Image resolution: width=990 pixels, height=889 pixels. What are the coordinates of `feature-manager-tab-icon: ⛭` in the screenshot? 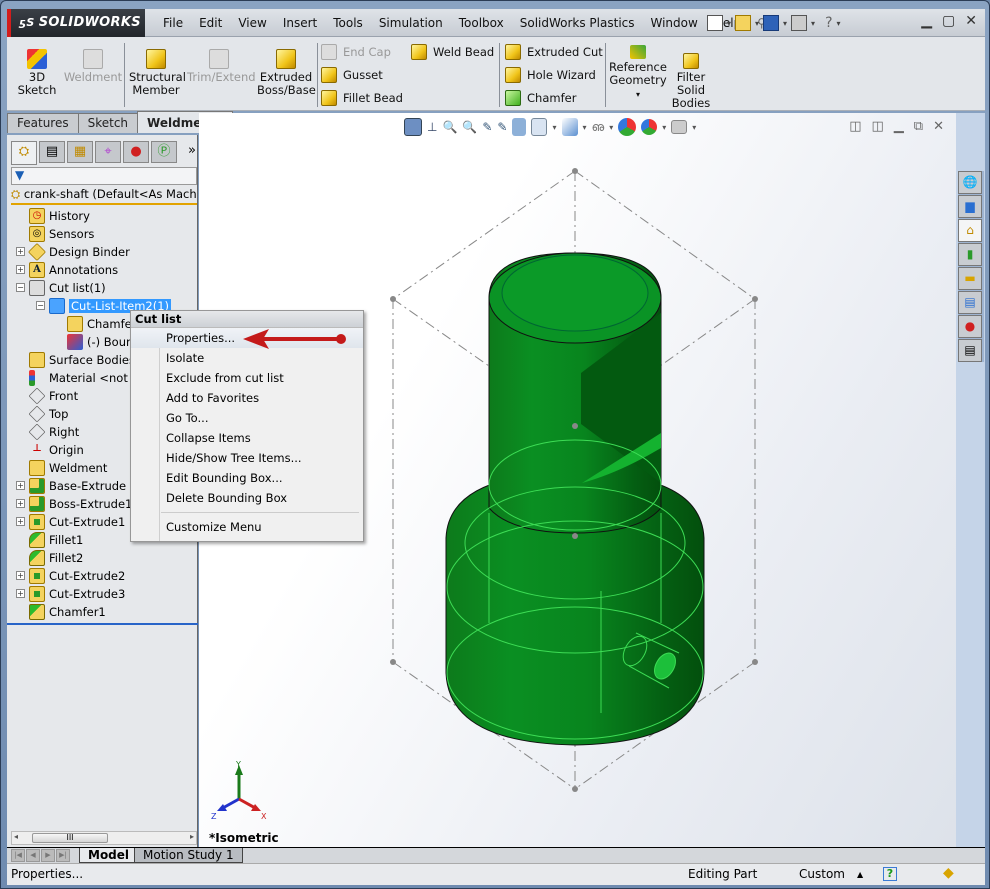 It's located at (24, 153).